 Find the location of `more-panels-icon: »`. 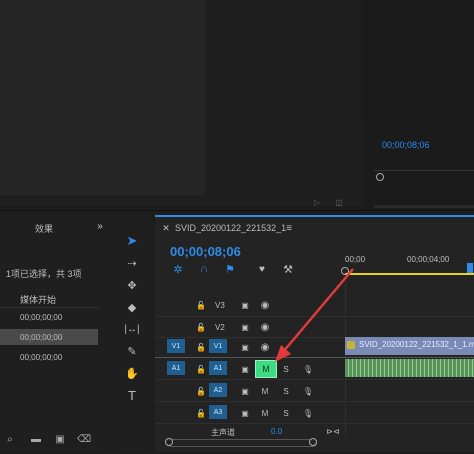

more-panels-icon: » is located at coordinates (100, 226).